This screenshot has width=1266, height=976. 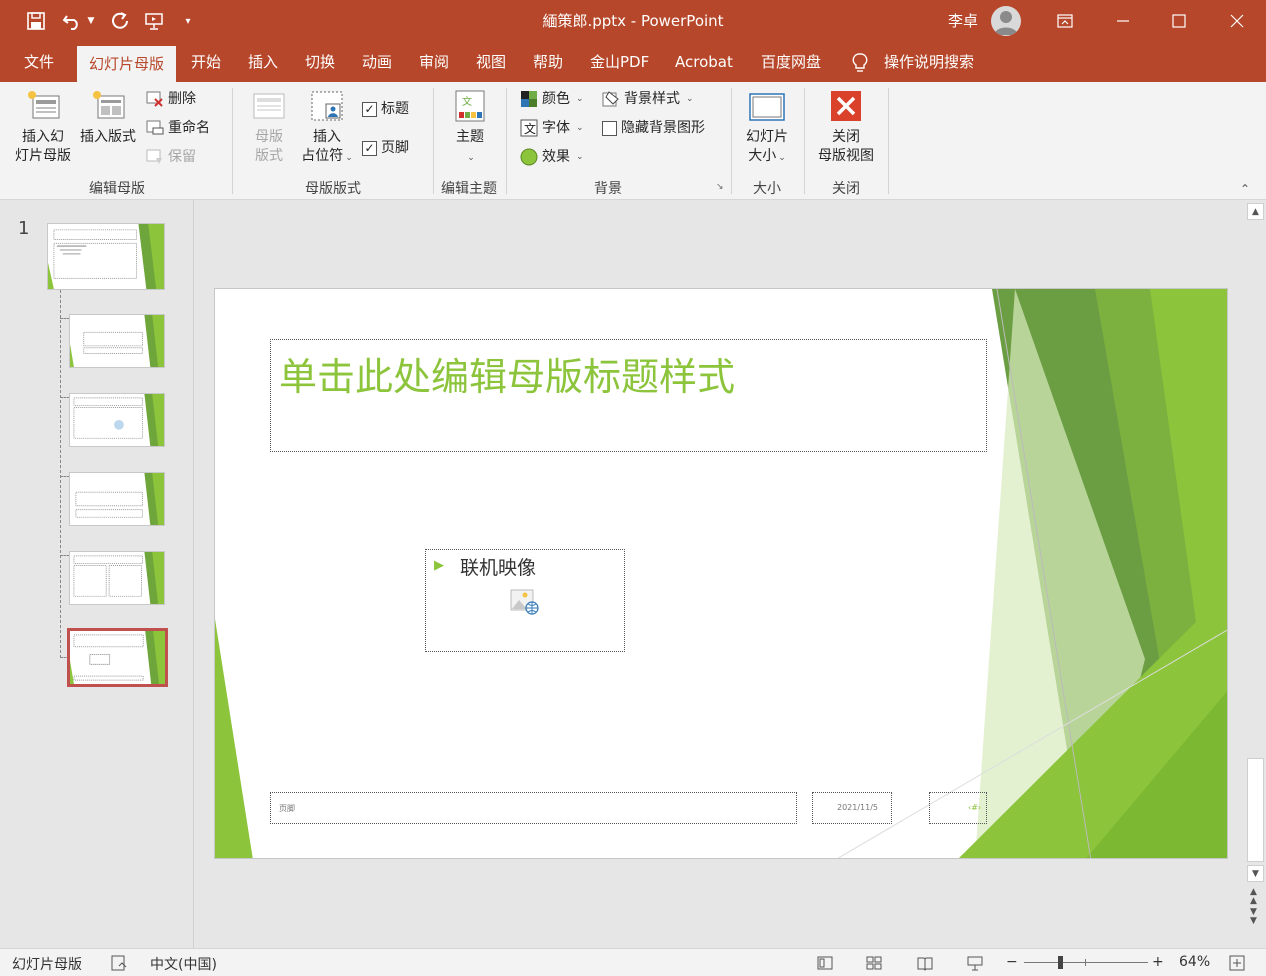 What do you see at coordinates (610, 99) in the screenshot?
I see `background-styles-icon` at bounding box center [610, 99].